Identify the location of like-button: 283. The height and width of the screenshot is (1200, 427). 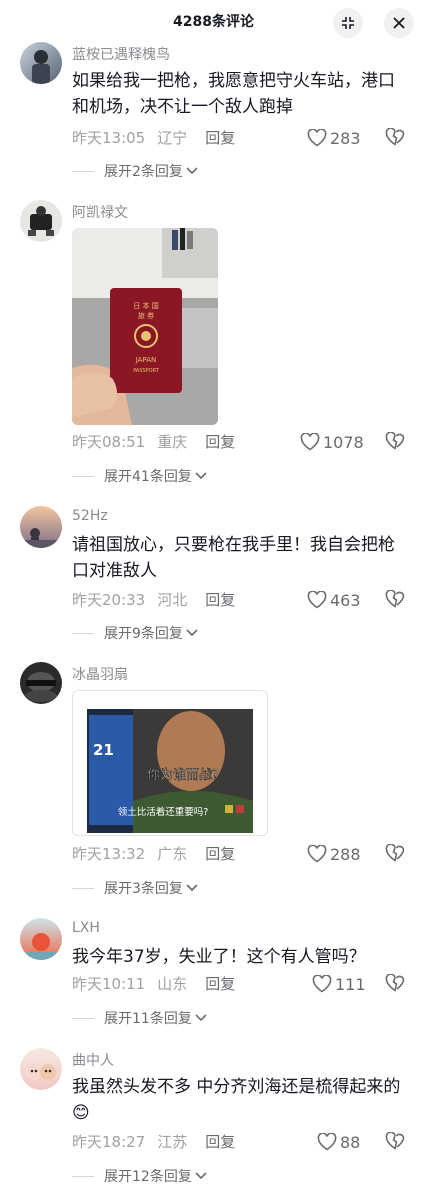
(334, 138).